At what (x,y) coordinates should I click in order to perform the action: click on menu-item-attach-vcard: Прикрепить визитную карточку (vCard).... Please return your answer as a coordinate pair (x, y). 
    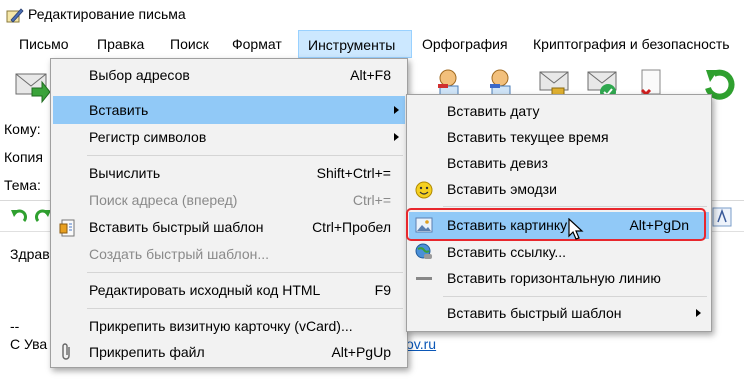
    Looking at the image, I should click on (229, 326).